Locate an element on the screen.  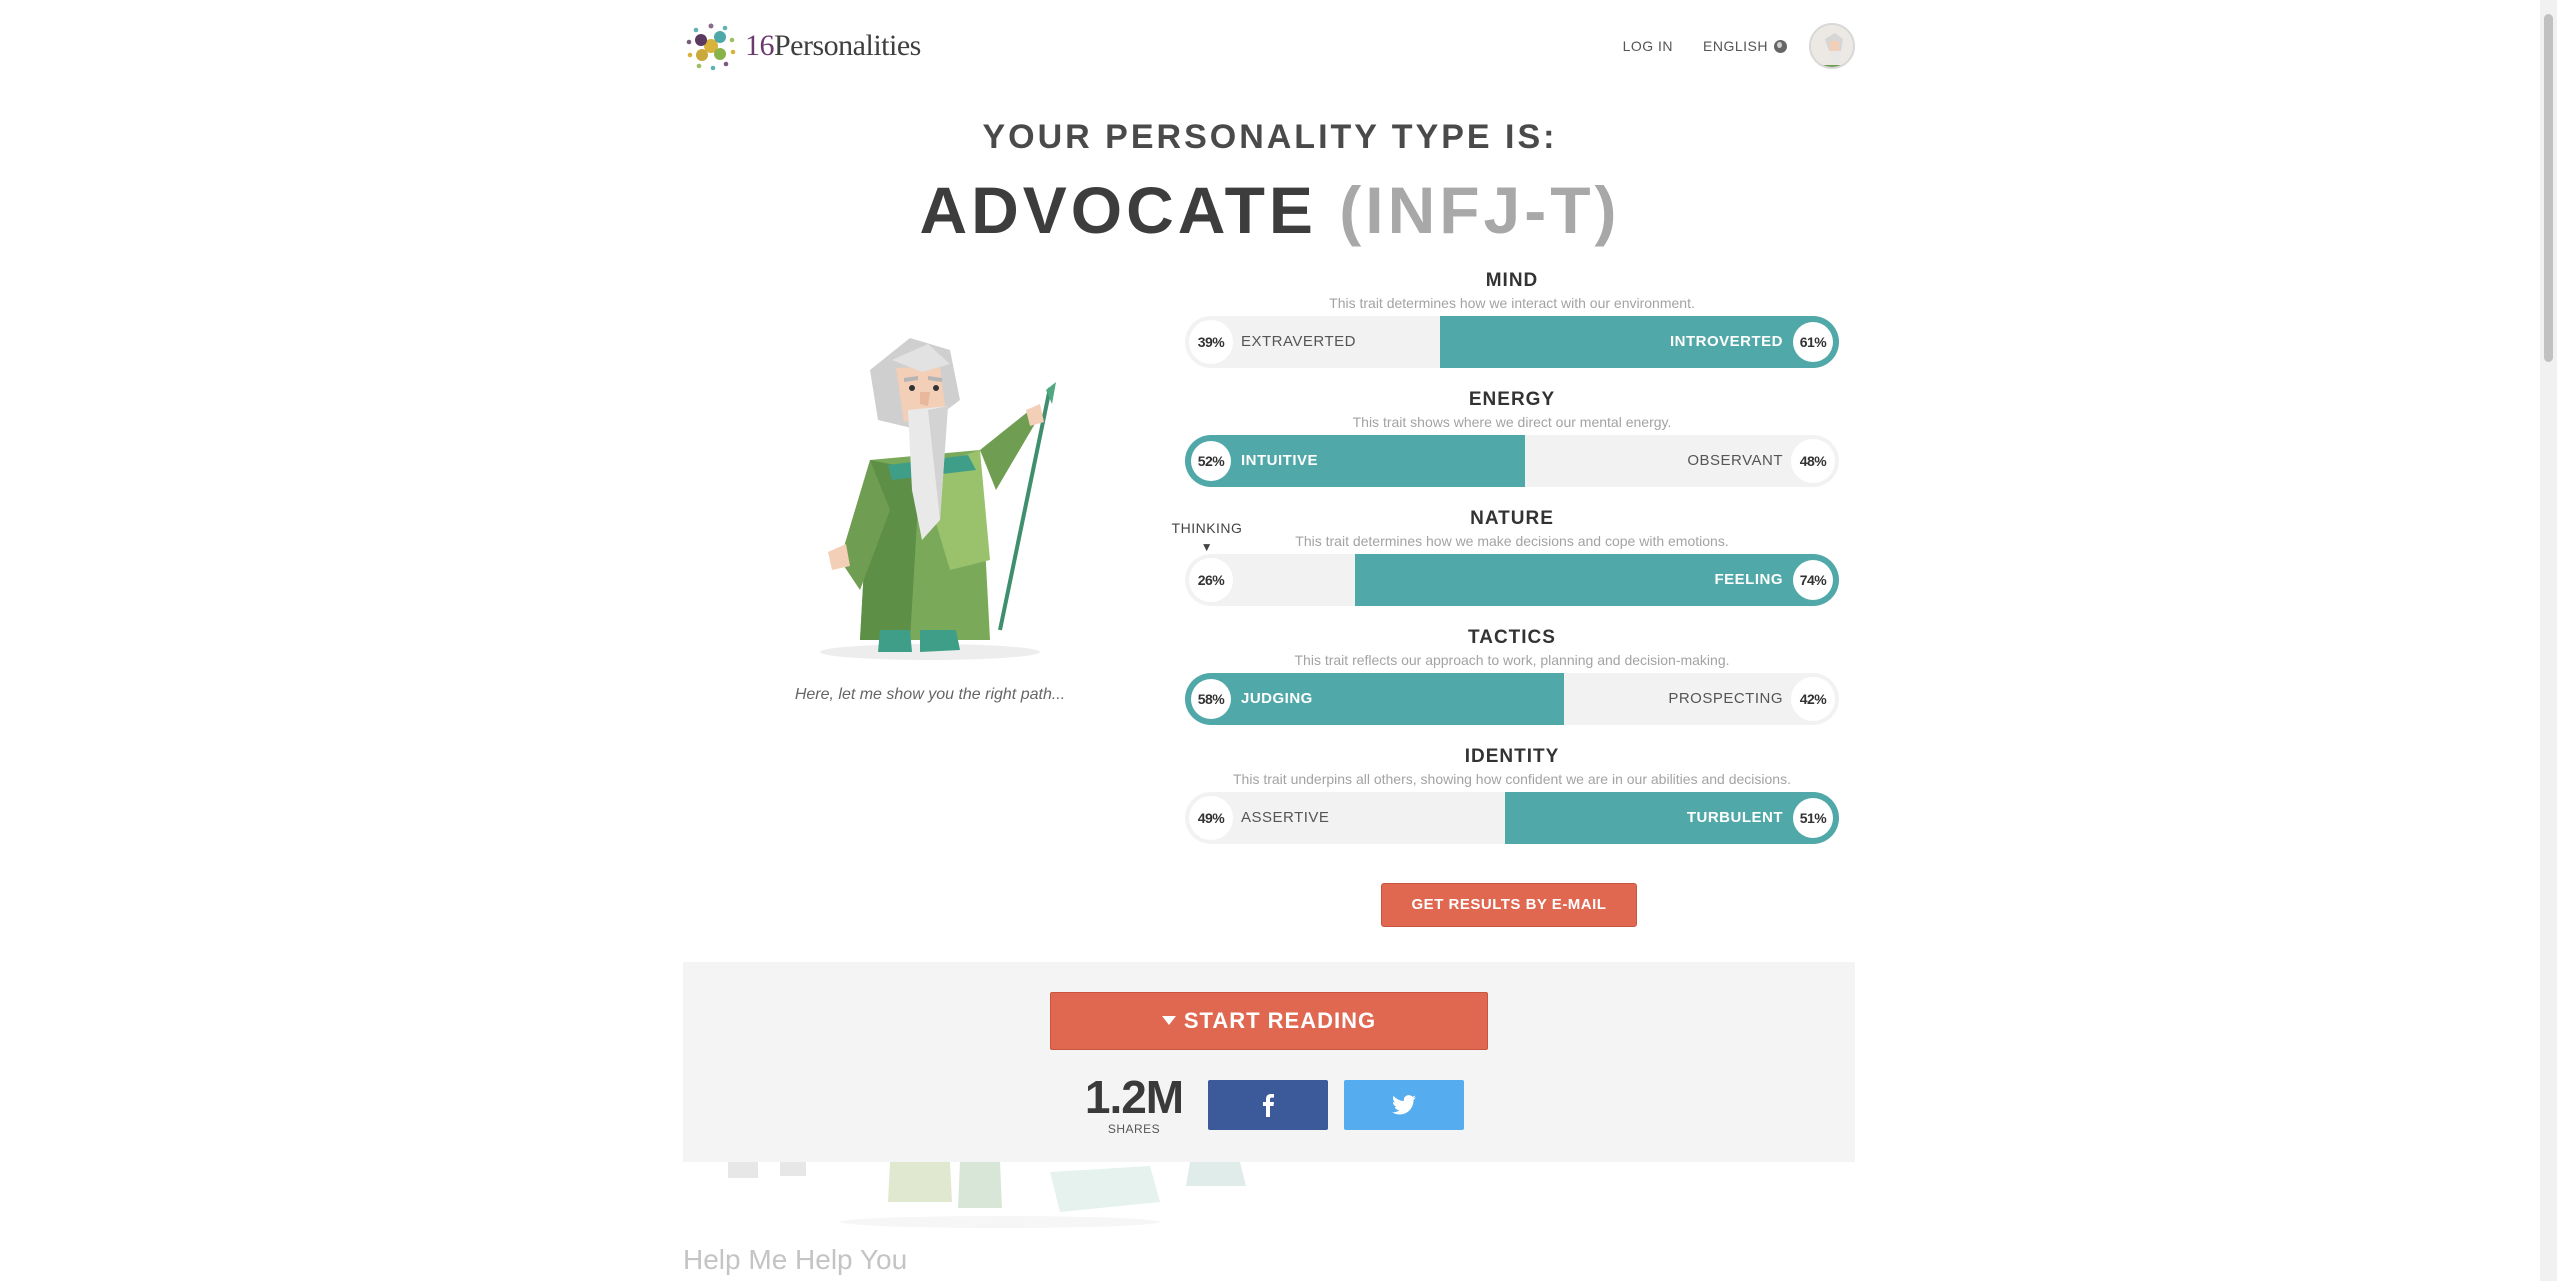
faded-characters-illustration is located at coordinates (987, 1195).